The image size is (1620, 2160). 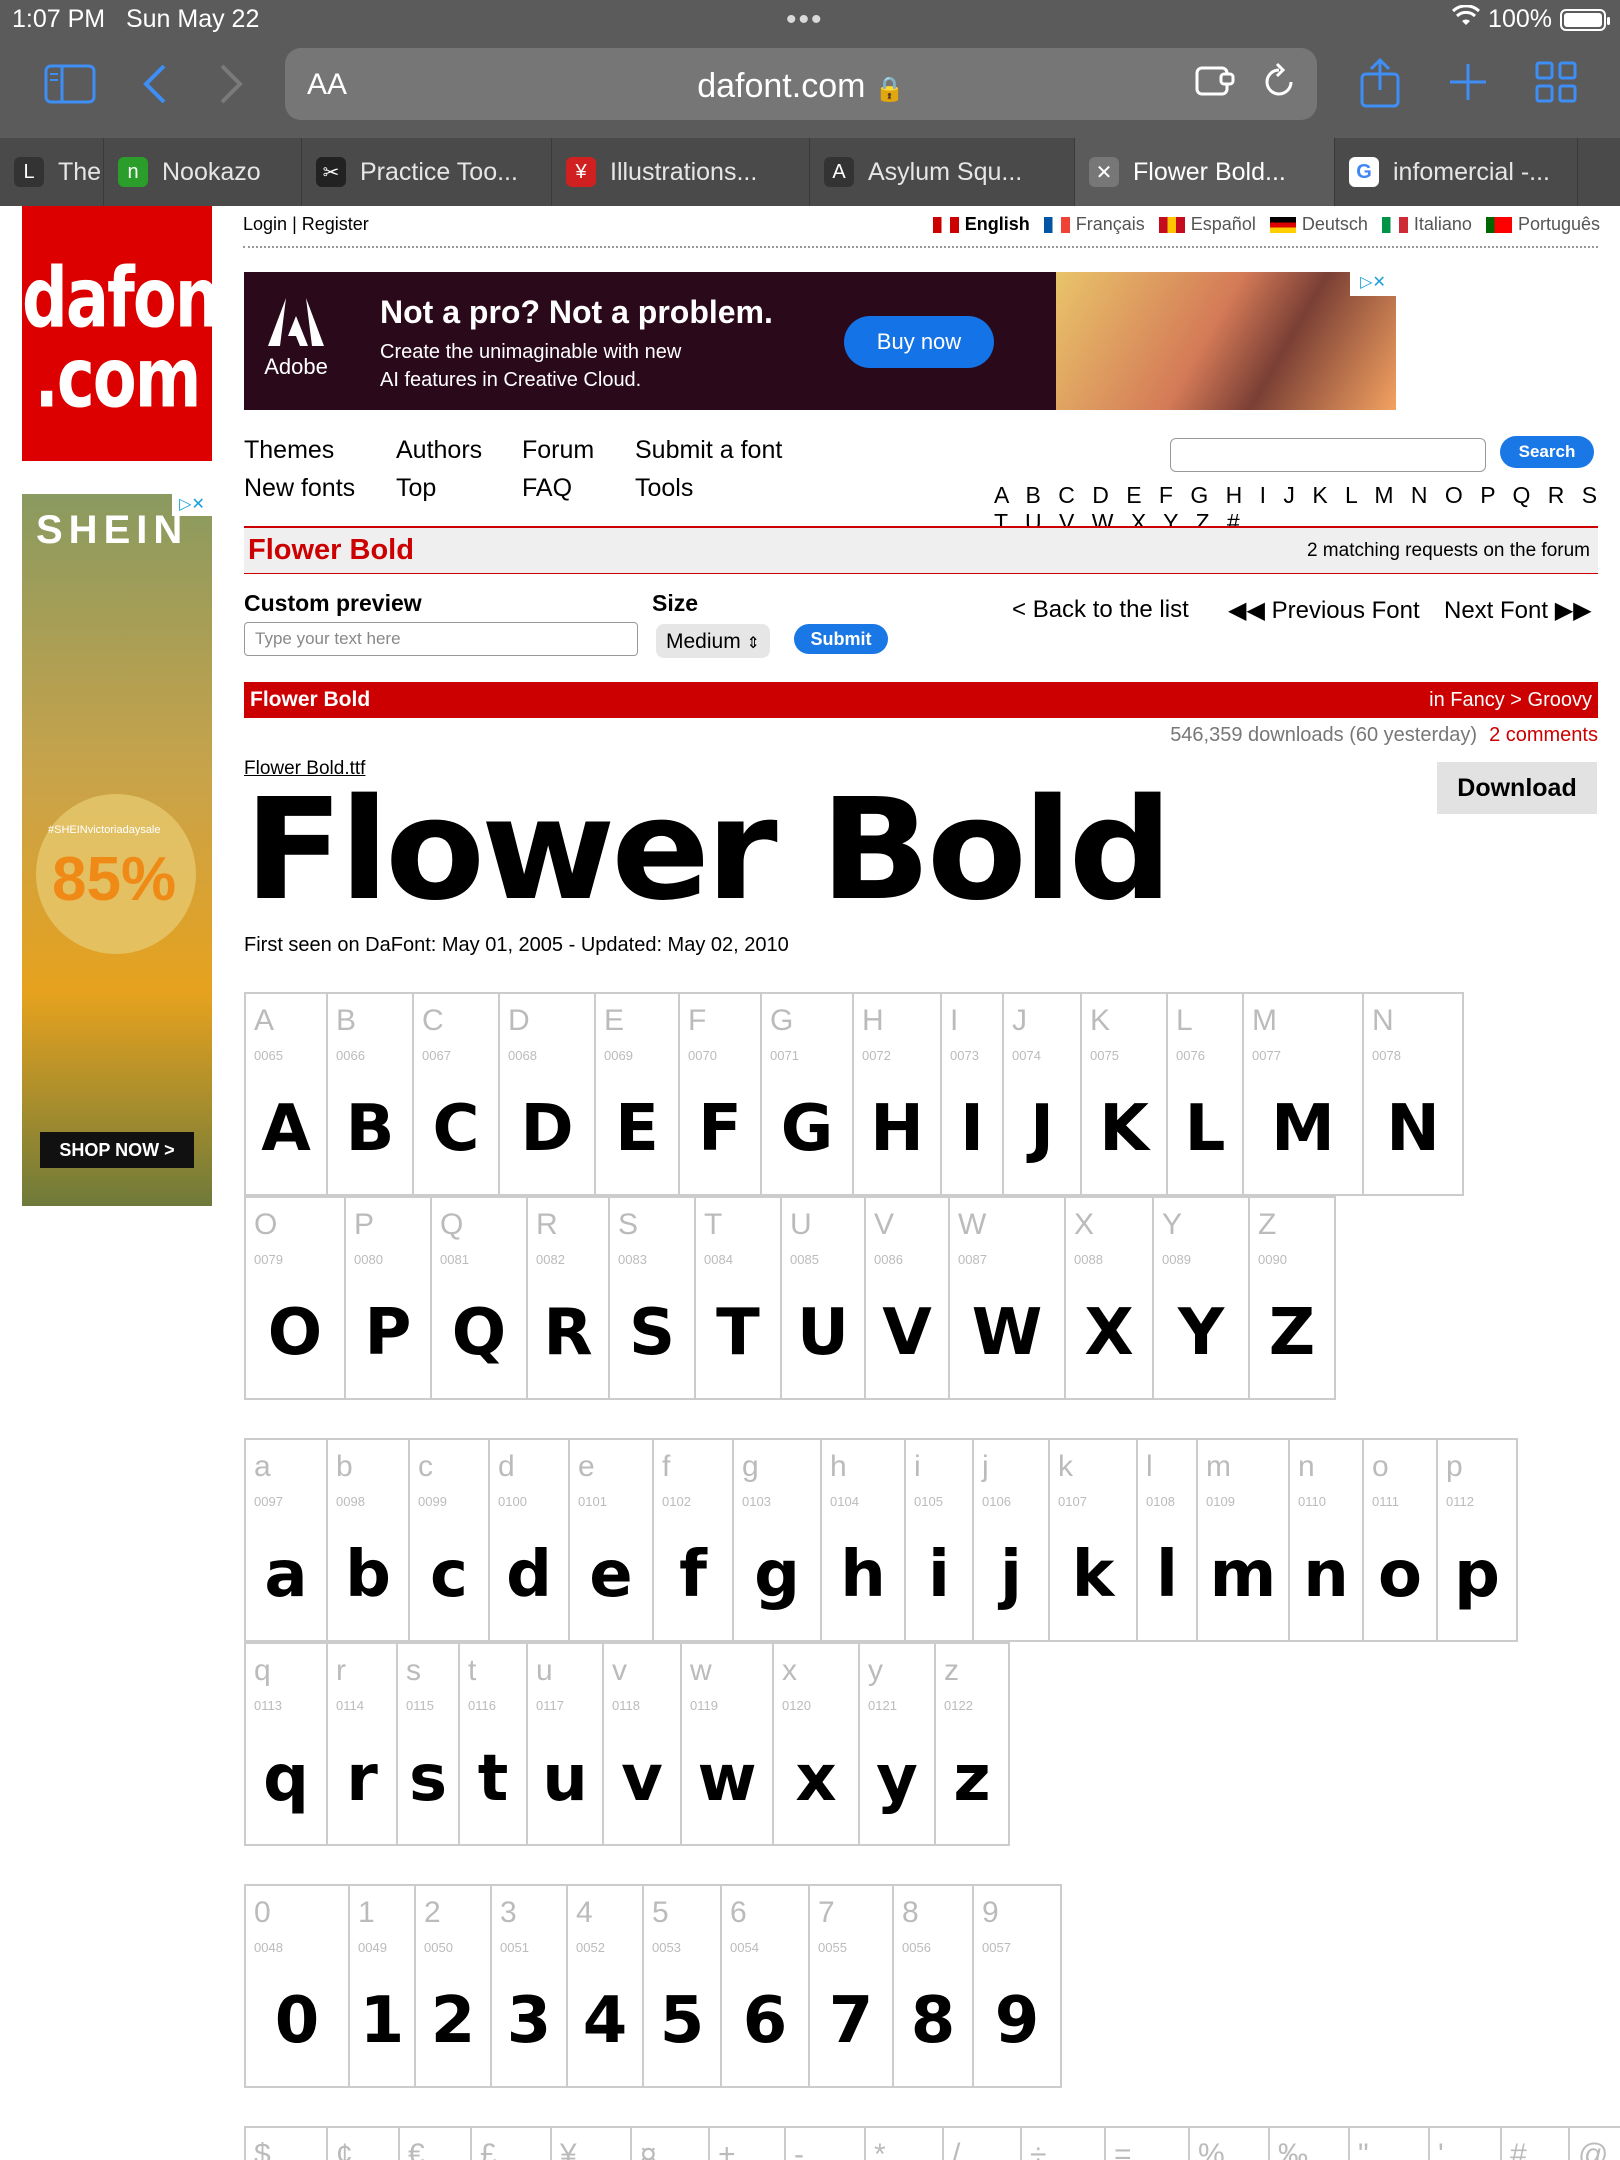 What do you see at coordinates (1184, 1020) in the screenshot?
I see `glyph-char: L` at bounding box center [1184, 1020].